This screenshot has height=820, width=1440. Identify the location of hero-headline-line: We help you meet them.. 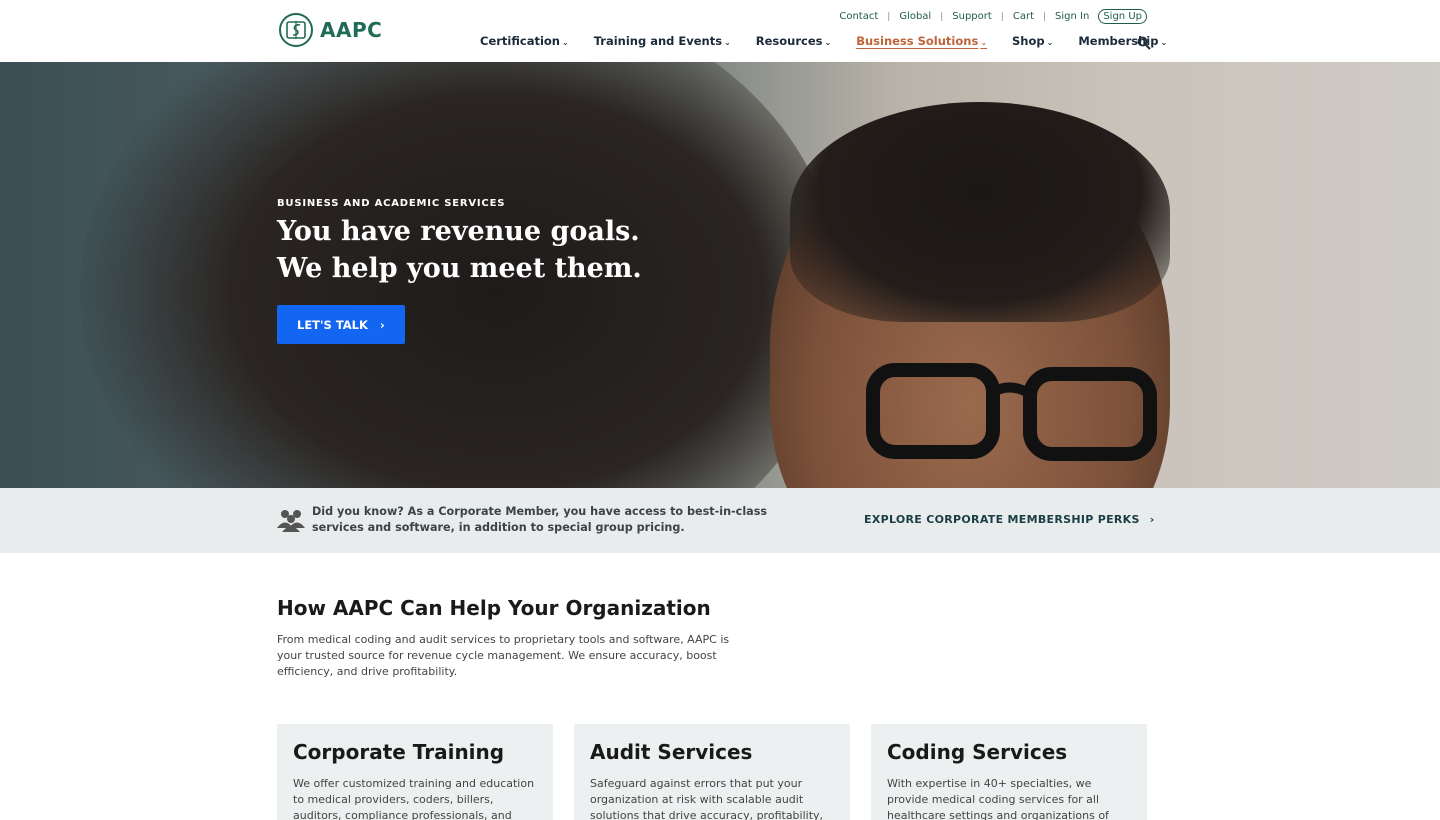
(459, 268).